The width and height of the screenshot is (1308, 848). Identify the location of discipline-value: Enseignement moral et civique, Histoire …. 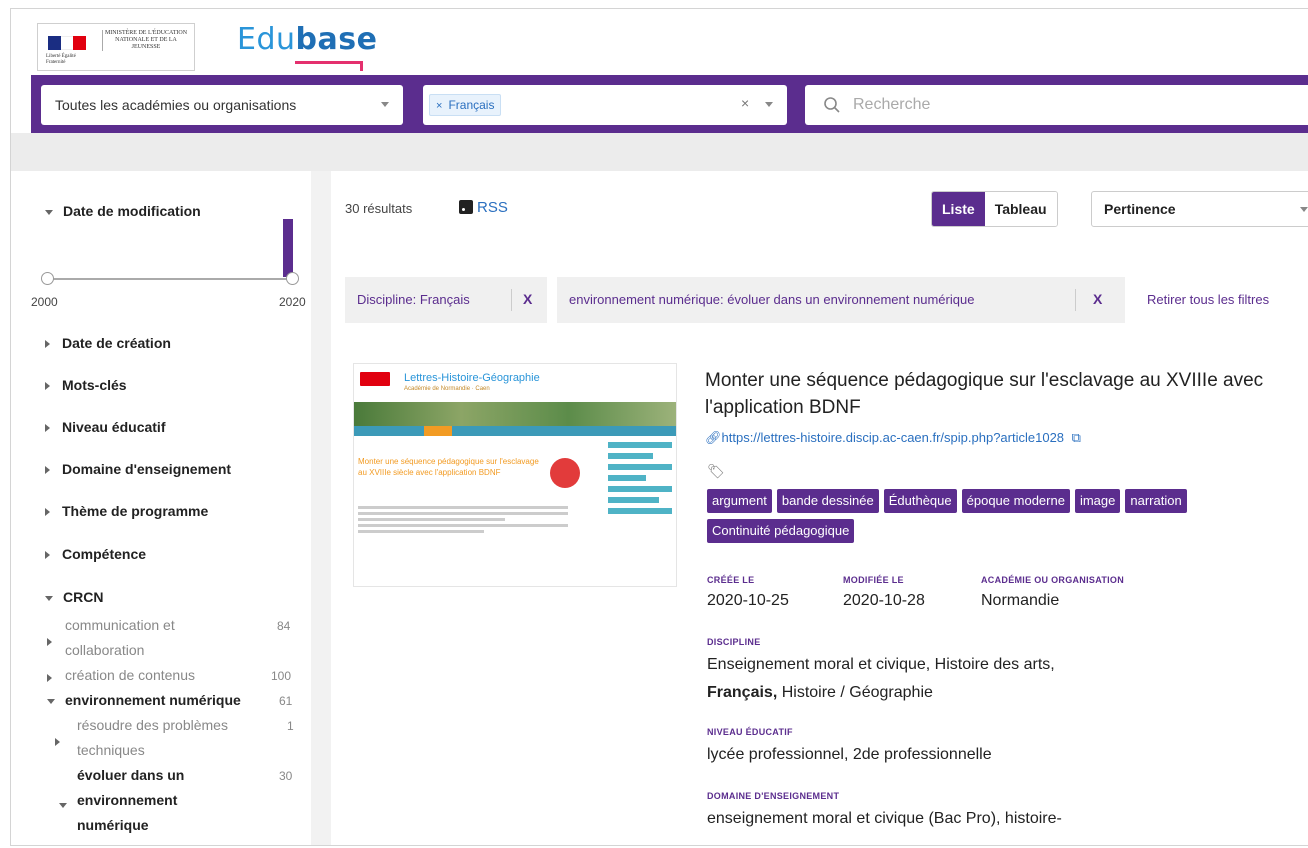
(1007, 679).